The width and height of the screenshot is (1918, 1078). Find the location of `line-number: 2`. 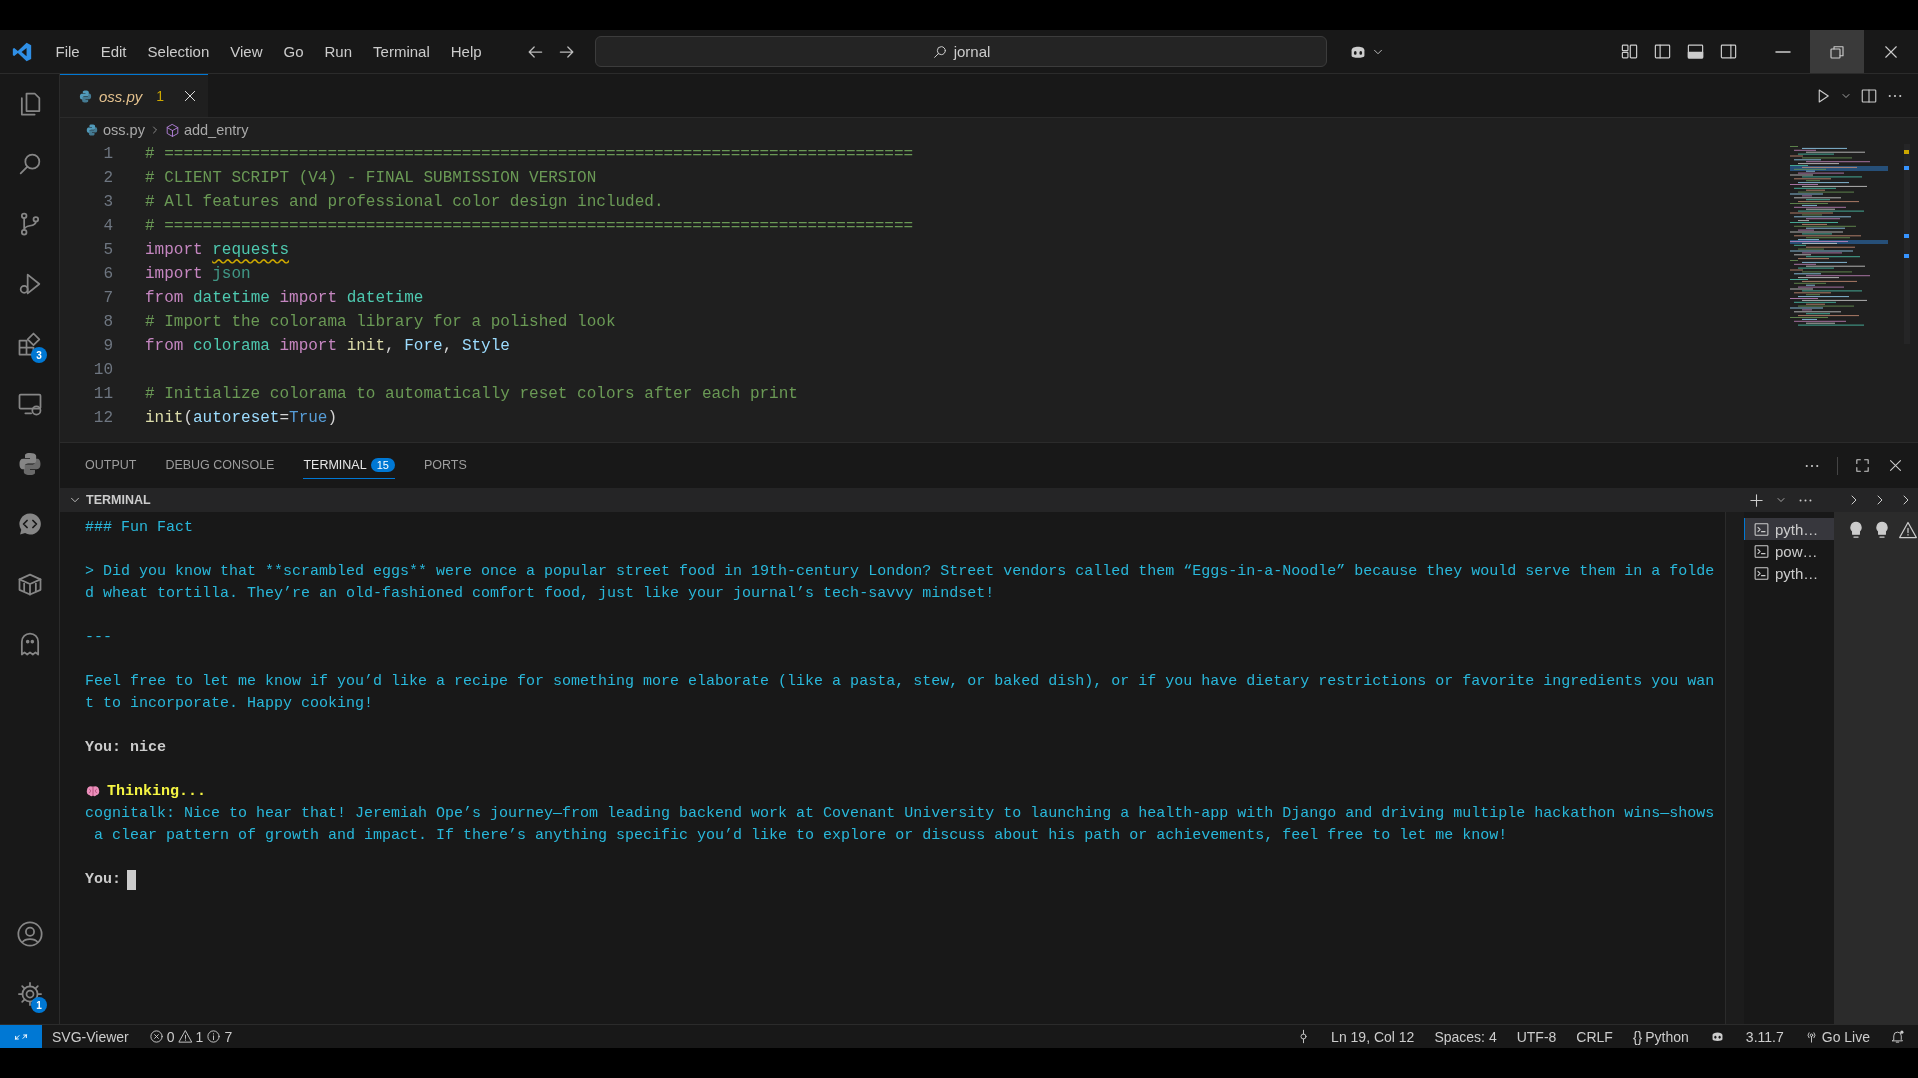

line-number: 2 is located at coordinates (107, 178).